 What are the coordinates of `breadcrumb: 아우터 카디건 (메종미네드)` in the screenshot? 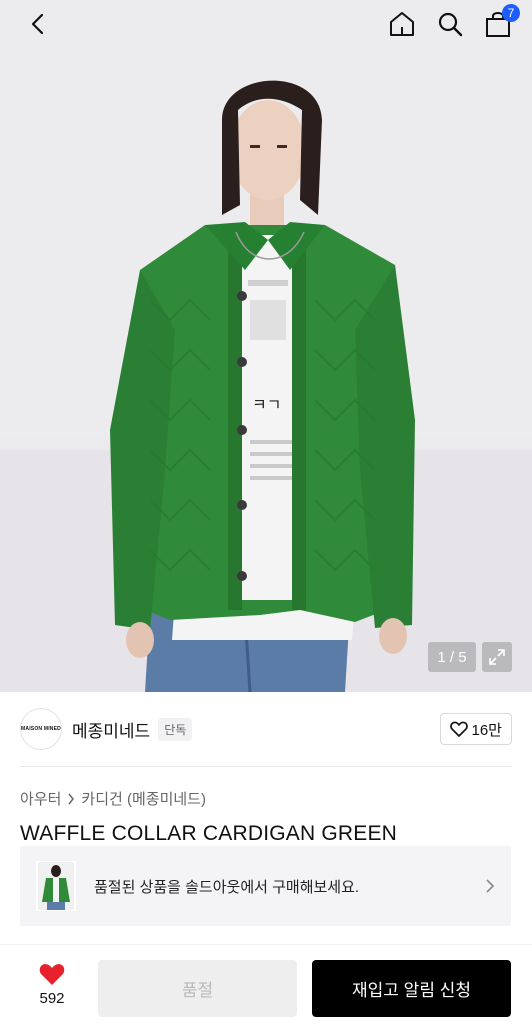 It's located at (113, 798).